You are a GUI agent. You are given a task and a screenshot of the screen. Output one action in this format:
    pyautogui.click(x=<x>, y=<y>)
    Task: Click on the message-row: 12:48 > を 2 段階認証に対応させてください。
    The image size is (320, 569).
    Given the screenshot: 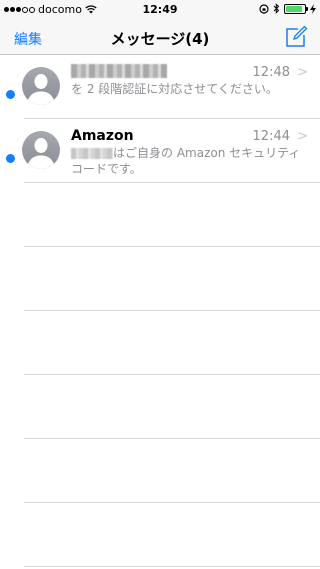 What is the action you would take?
    pyautogui.click(x=160, y=87)
    